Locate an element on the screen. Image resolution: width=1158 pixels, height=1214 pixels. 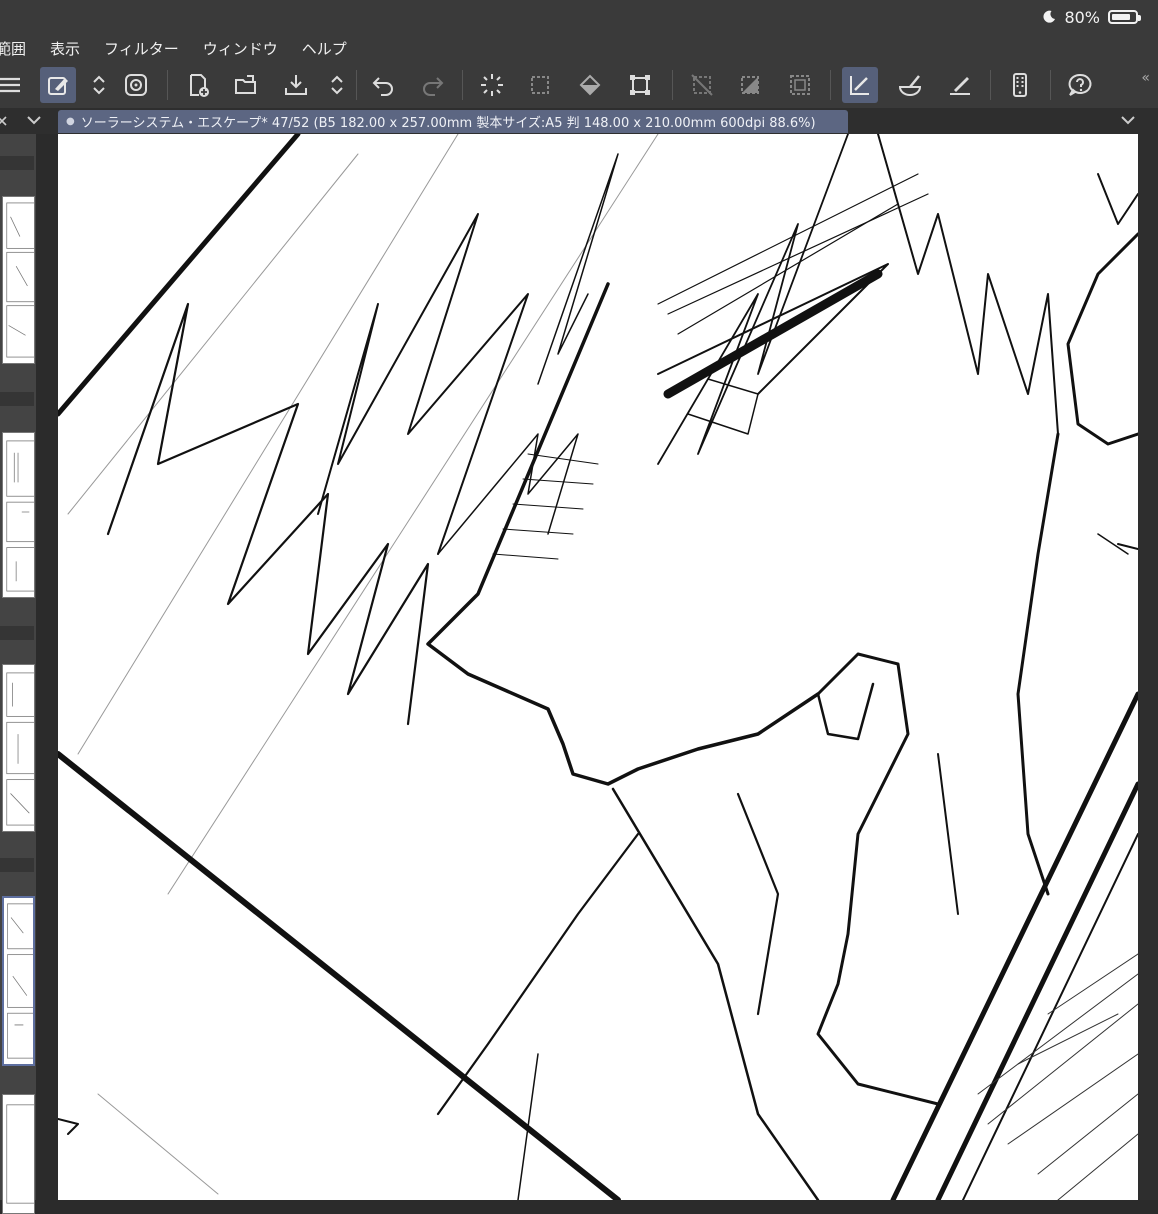
selection-border-icon is located at coordinates (800, 85).